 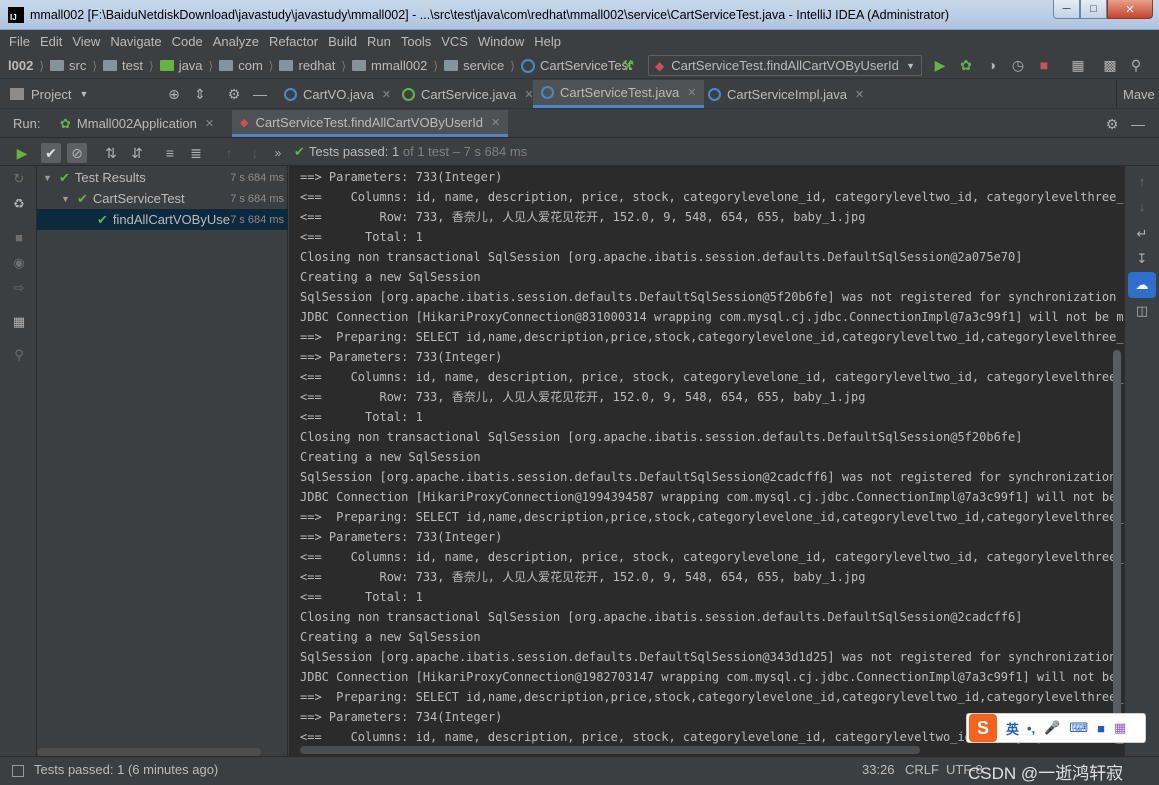 I want to click on menu-navigate: Navigate, so click(x=135, y=41).